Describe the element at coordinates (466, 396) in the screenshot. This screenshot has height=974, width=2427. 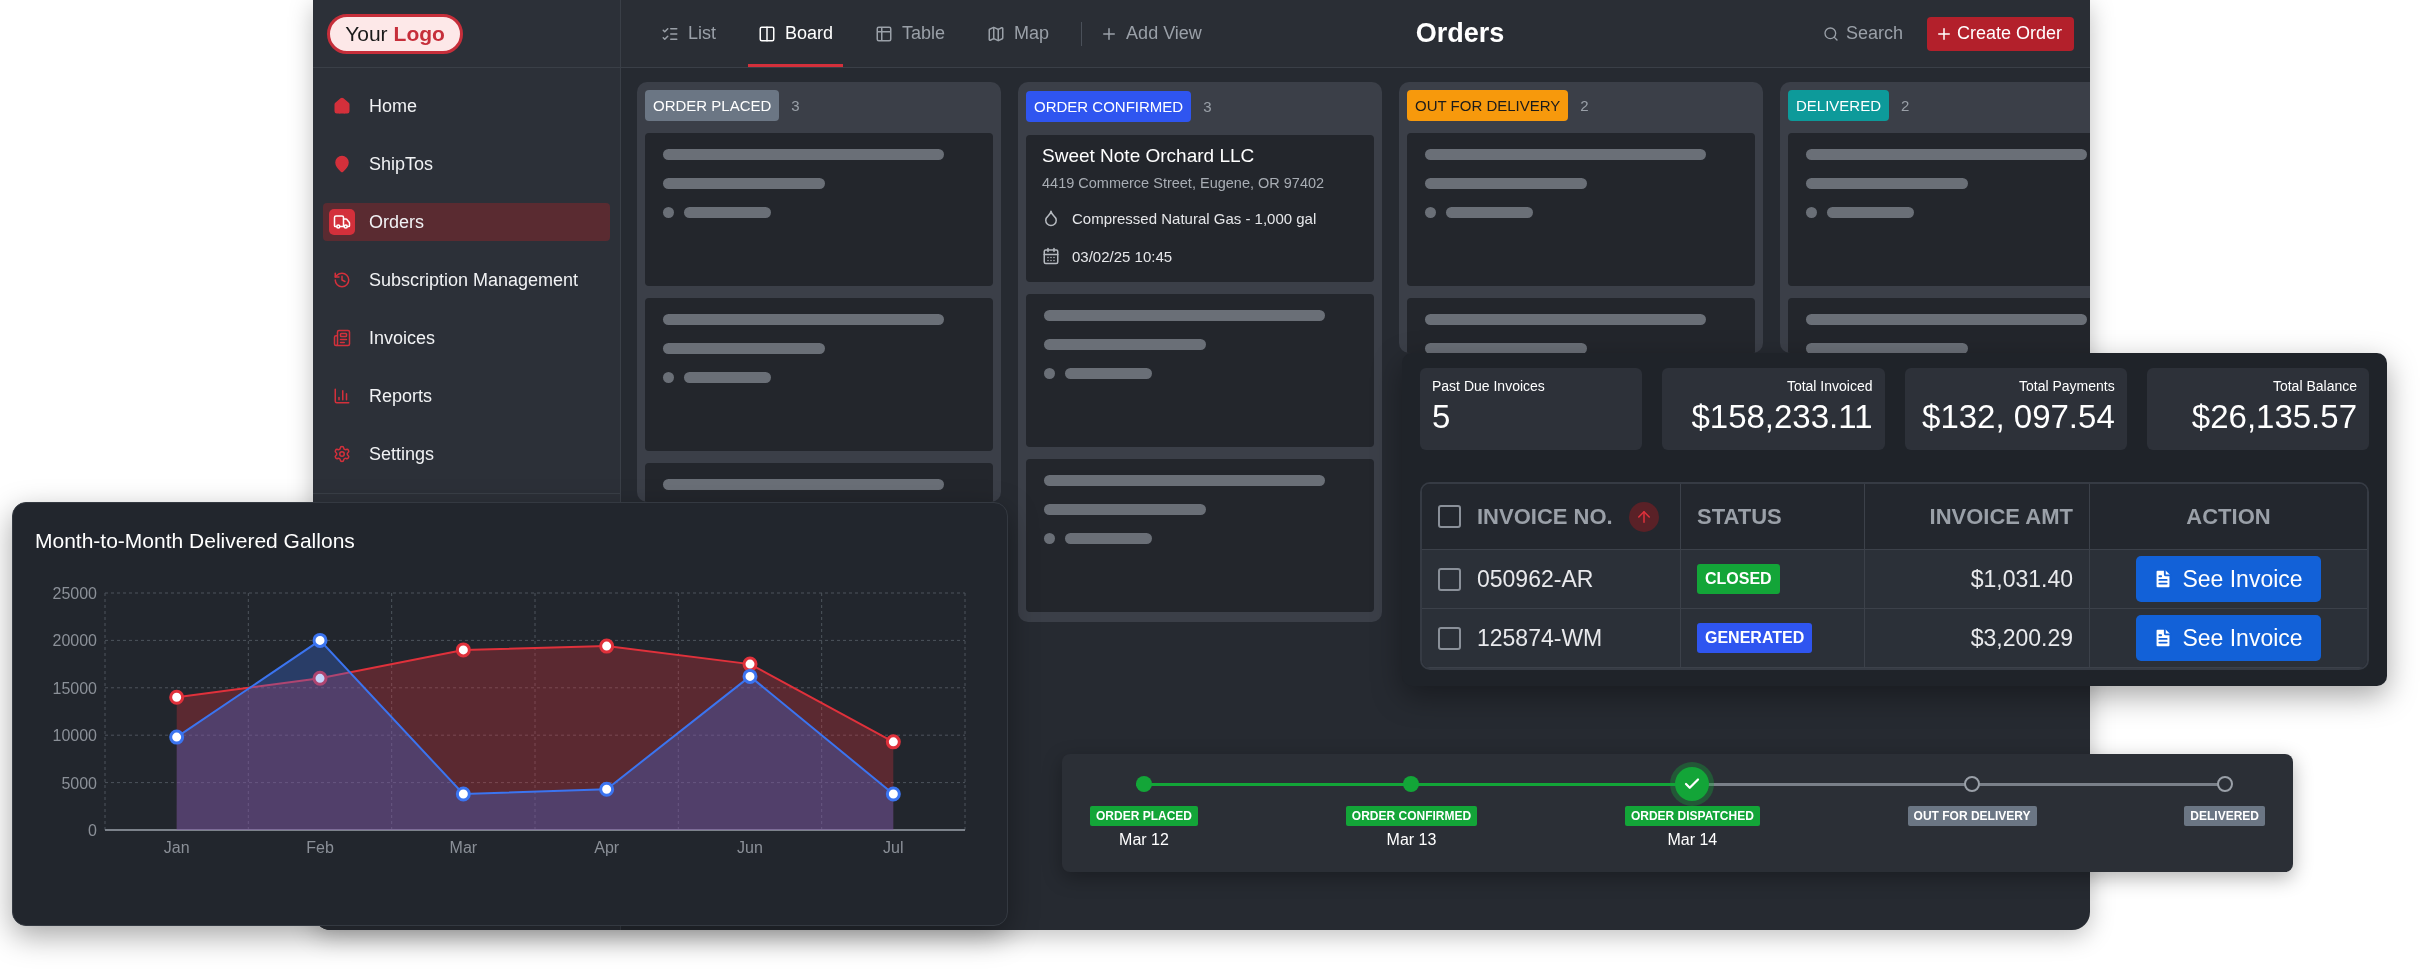
I see `sidebar-item: Reports` at that location.